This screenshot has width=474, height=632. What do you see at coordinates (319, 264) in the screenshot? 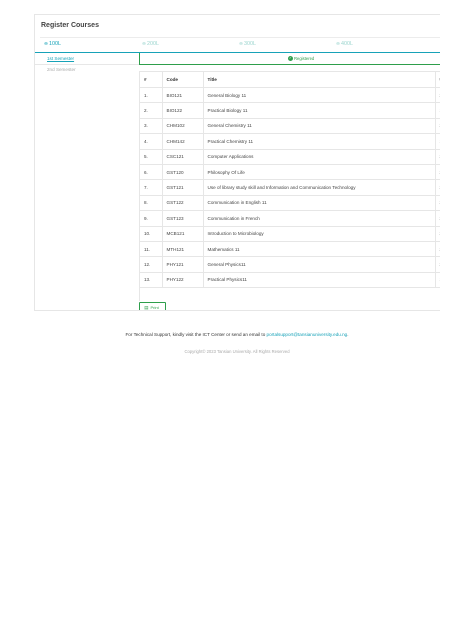
I see `cell-title: General Physics11` at bounding box center [319, 264].